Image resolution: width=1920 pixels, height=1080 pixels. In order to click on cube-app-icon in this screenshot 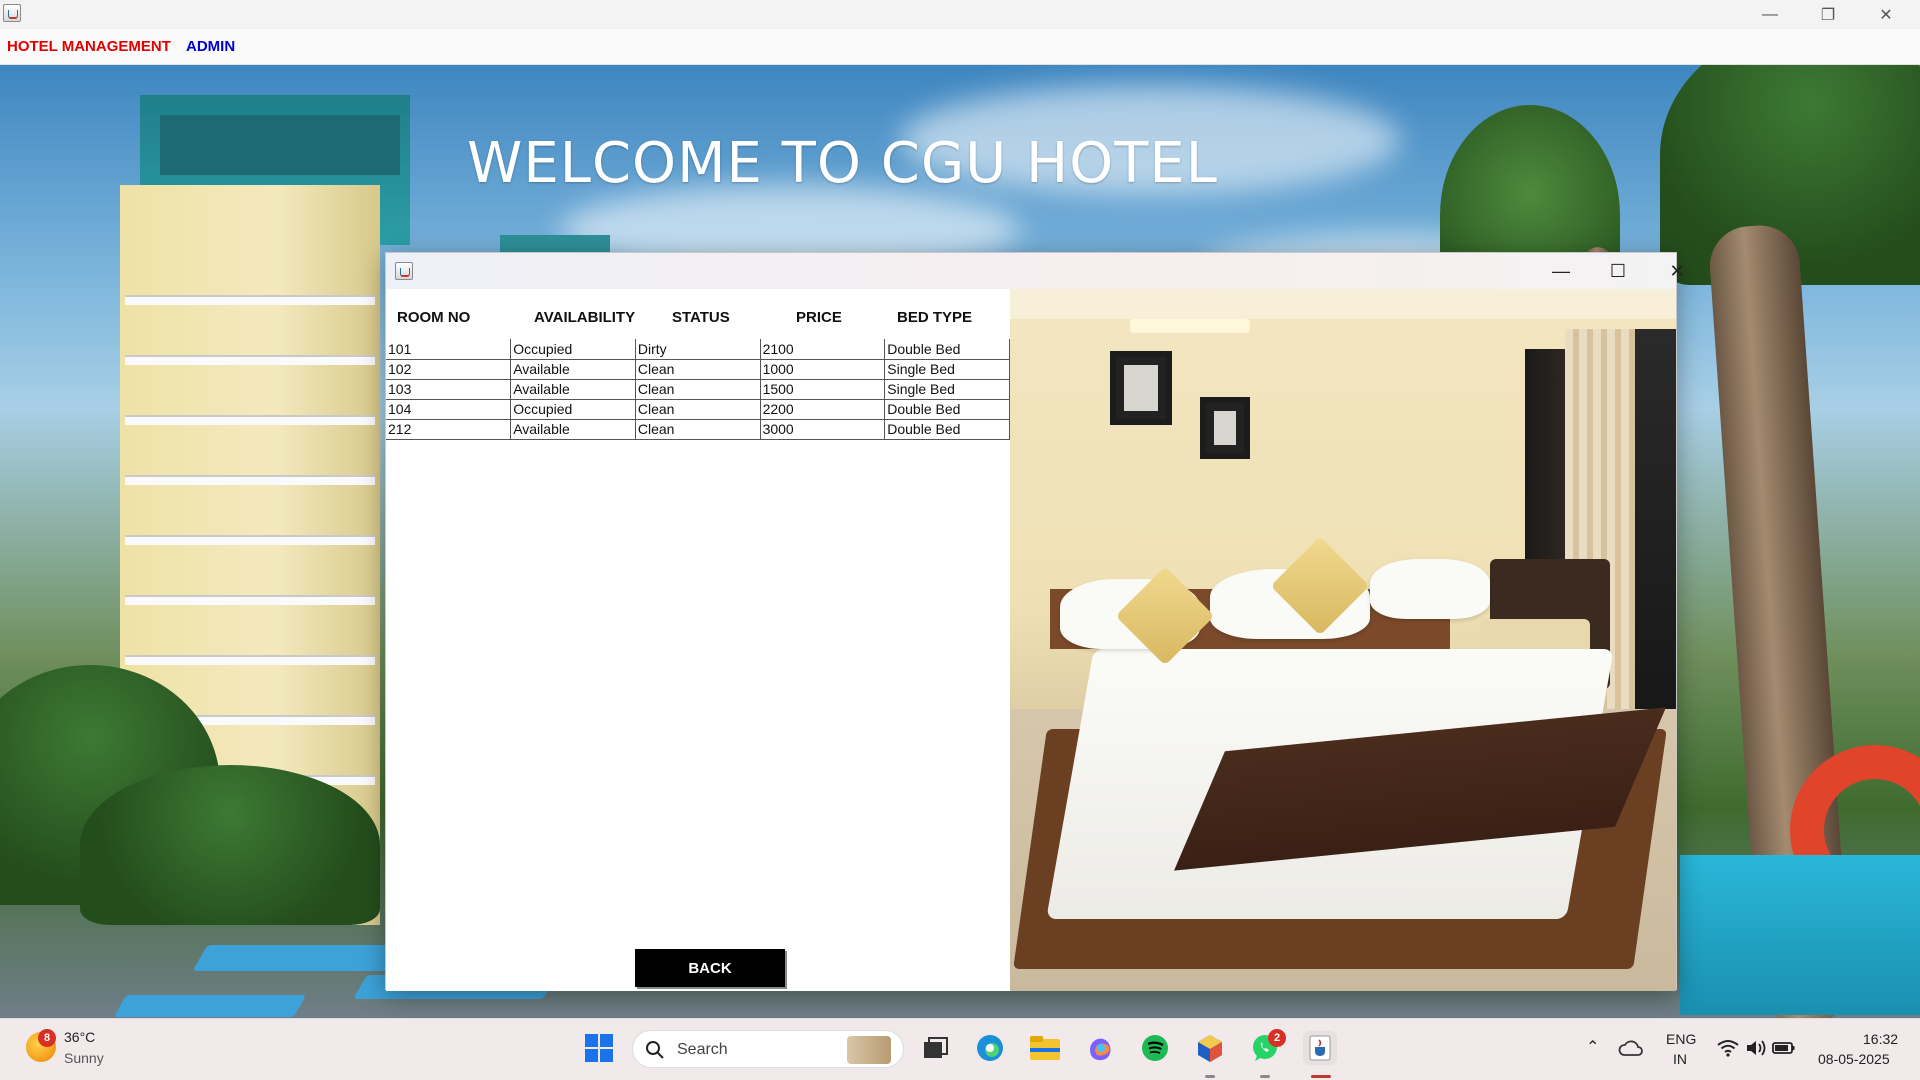, I will do `click(1210, 1048)`.